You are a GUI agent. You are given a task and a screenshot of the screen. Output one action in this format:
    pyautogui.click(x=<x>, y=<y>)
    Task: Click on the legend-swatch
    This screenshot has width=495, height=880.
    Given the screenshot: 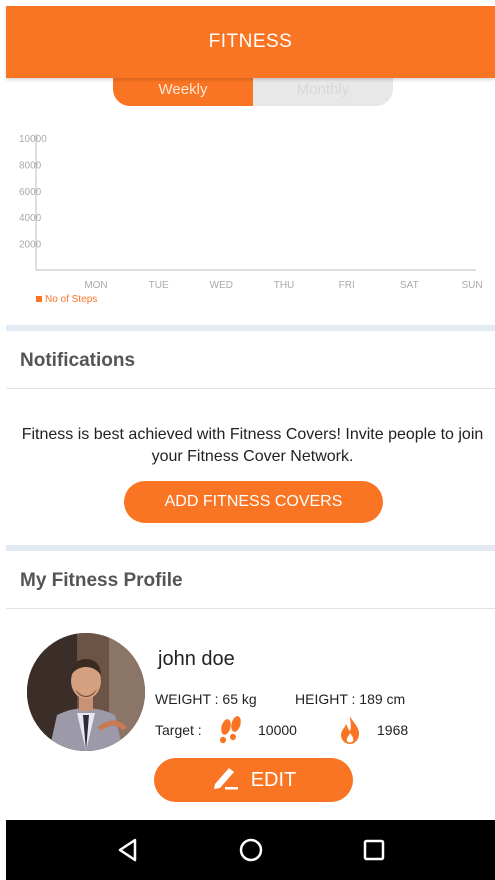 What is the action you would take?
    pyautogui.click(x=39, y=299)
    